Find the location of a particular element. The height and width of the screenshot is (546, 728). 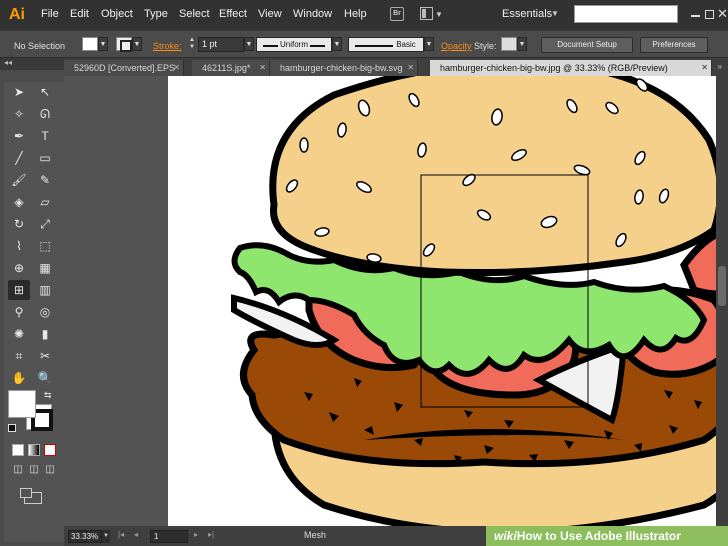

free-transform-tool-icon: ⬚ is located at coordinates (45, 246).